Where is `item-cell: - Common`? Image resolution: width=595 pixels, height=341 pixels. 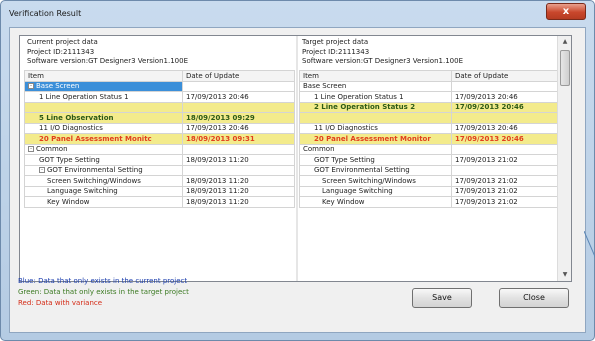 item-cell: - Common is located at coordinates (103, 149).